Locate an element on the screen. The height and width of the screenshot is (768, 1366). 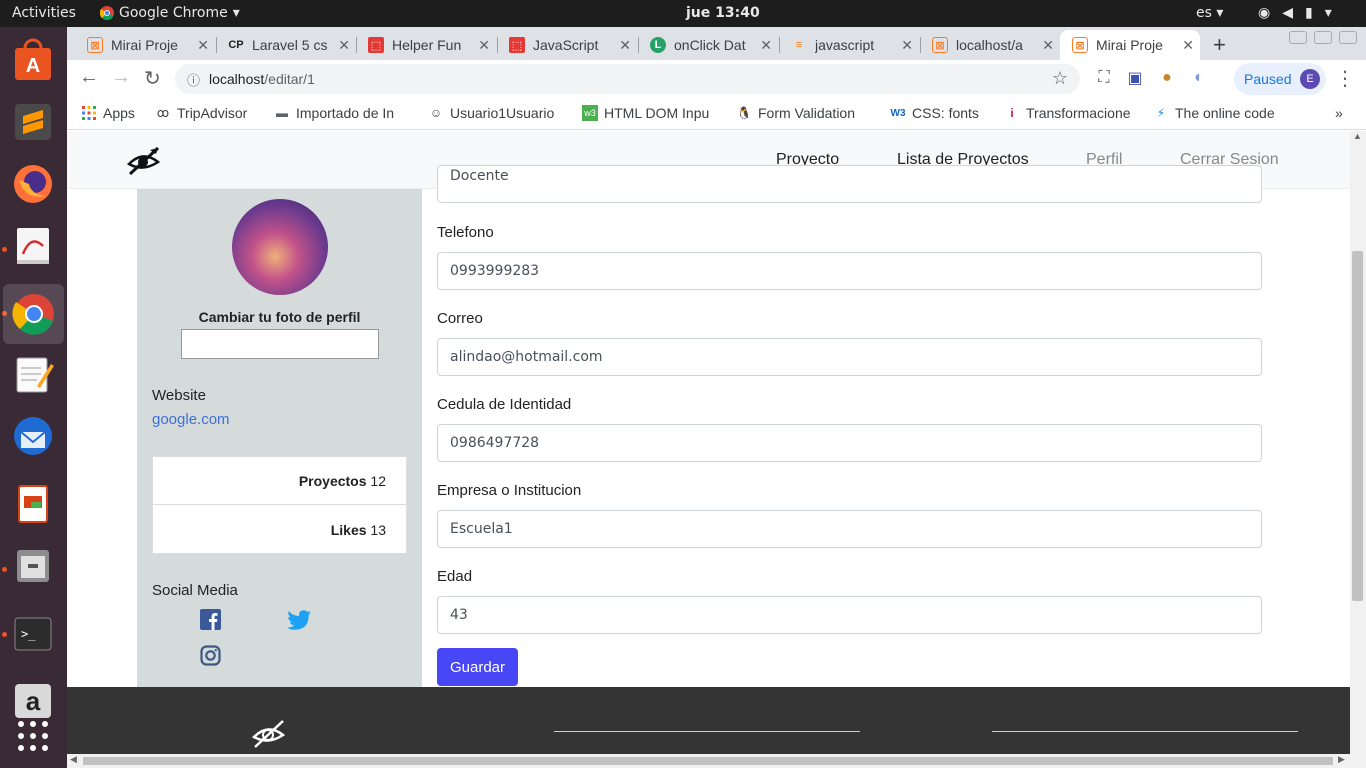
chrome-dock-icon is located at coordinates (33, 314).